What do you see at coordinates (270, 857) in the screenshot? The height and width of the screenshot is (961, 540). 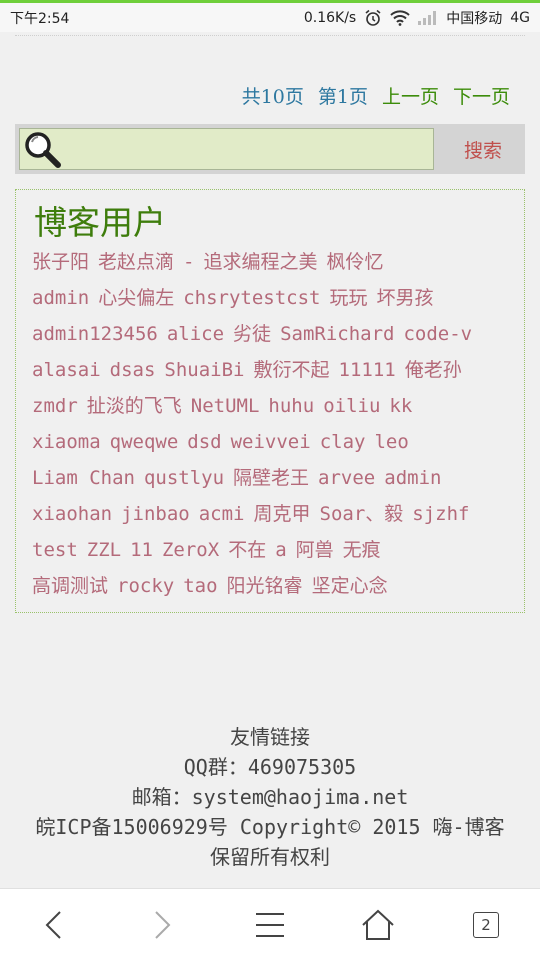 I see `all-rights-reserved: 保留所有权利` at bounding box center [270, 857].